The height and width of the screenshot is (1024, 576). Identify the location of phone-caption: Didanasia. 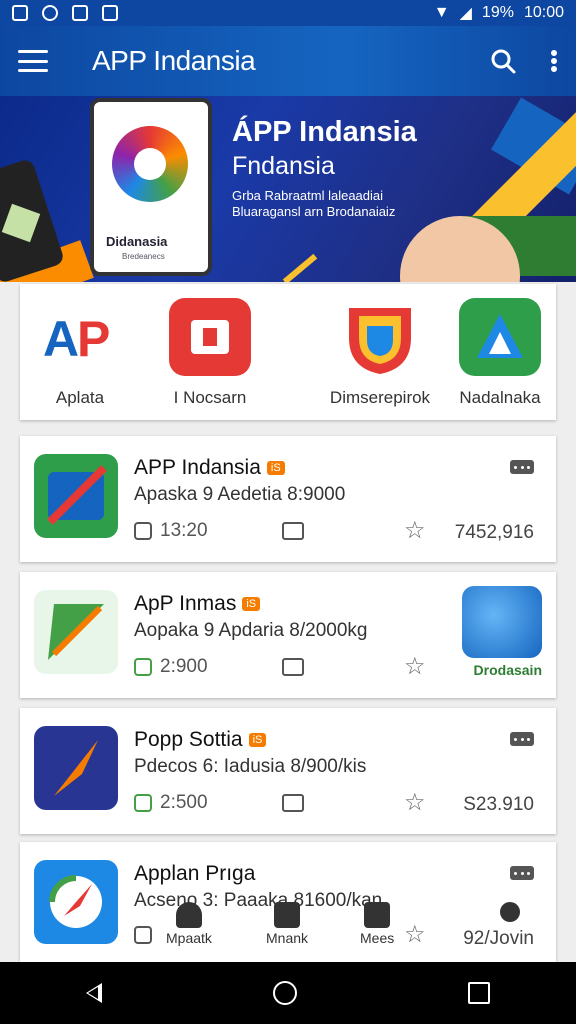
(137, 241).